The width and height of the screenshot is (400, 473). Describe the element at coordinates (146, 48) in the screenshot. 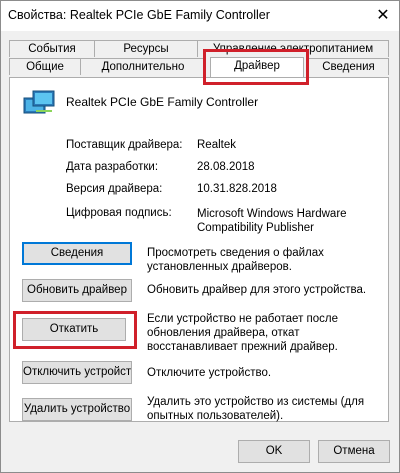

I see `tab-resources: Ресурсы` at that location.